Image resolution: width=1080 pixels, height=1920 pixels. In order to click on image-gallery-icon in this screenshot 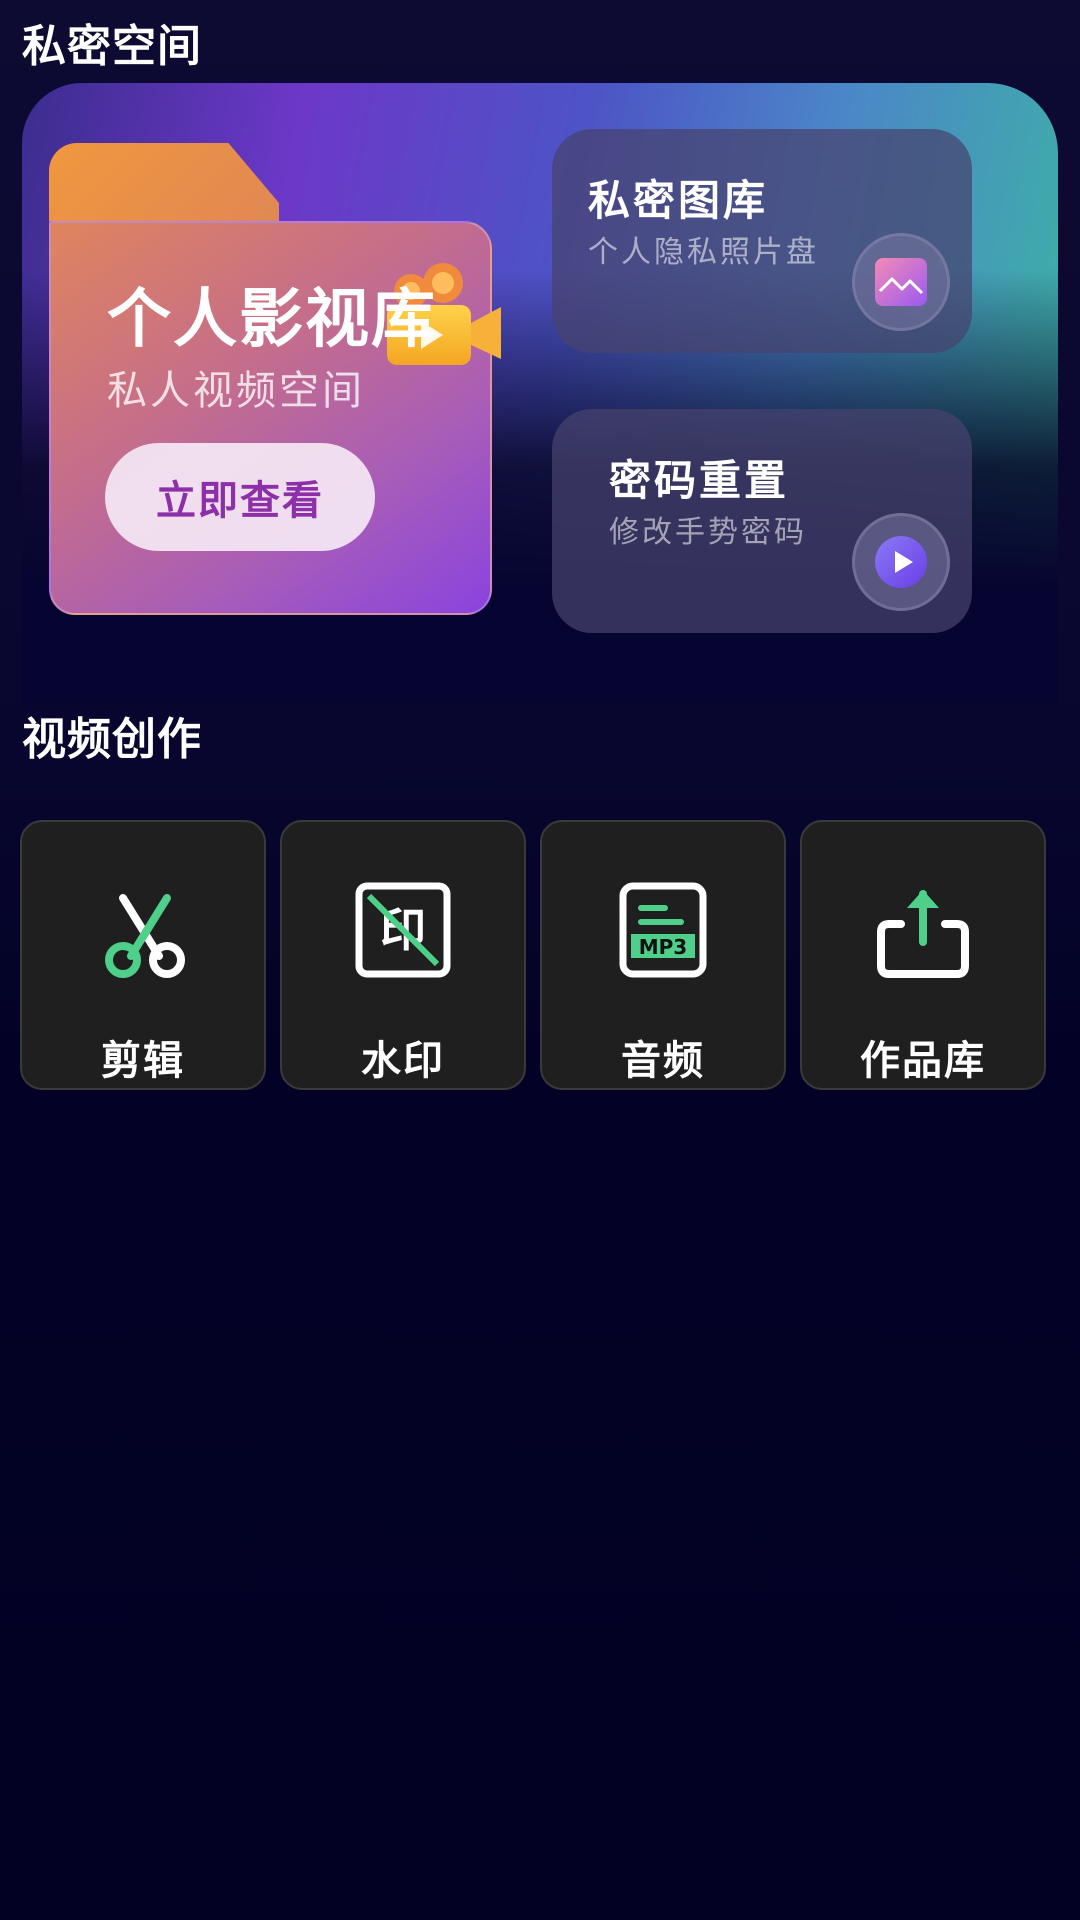, I will do `click(901, 282)`.